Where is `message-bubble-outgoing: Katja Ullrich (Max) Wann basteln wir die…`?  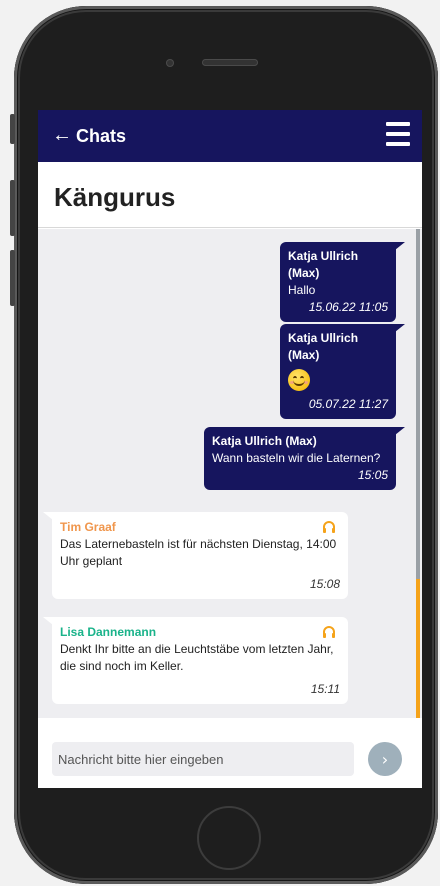
message-bubble-outgoing: Katja Ullrich (Max) Wann basteln wir die… is located at coordinates (304, 458).